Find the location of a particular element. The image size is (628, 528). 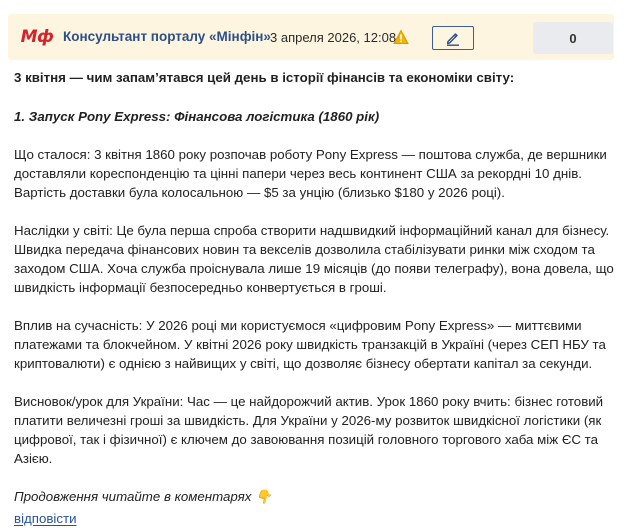

continue-note: Продовження читайте в коментарях 👇 is located at coordinates (143, 496).